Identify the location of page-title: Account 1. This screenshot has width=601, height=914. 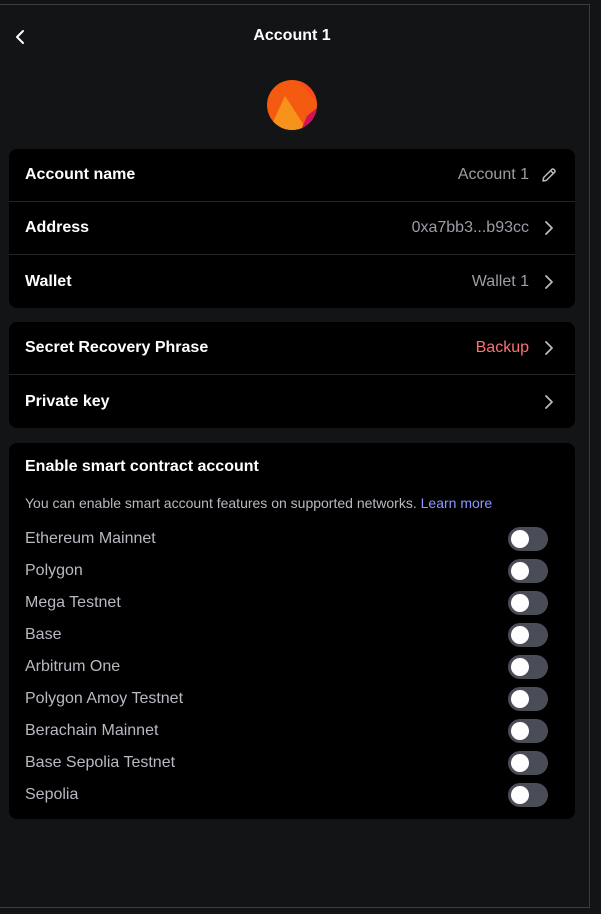
(292, 35).